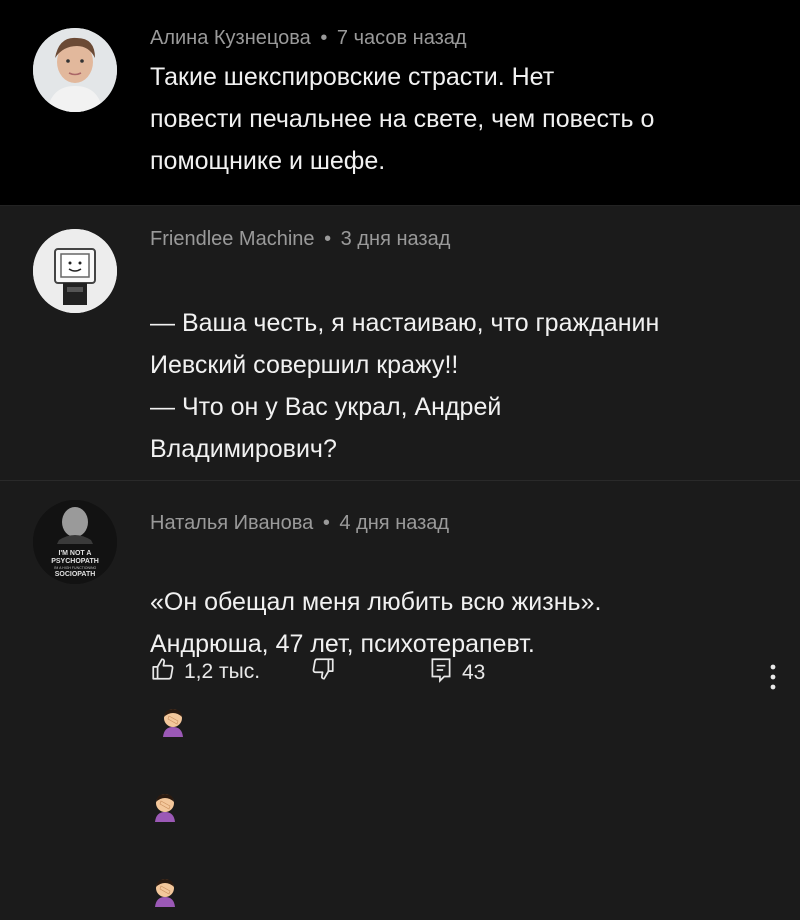  What do you see at coordinates (75, 568) in the screenshot?
I see `avatar-caption-line-3: I'M A HIGH FUNCTIONING` at bounding box center [75, 568].